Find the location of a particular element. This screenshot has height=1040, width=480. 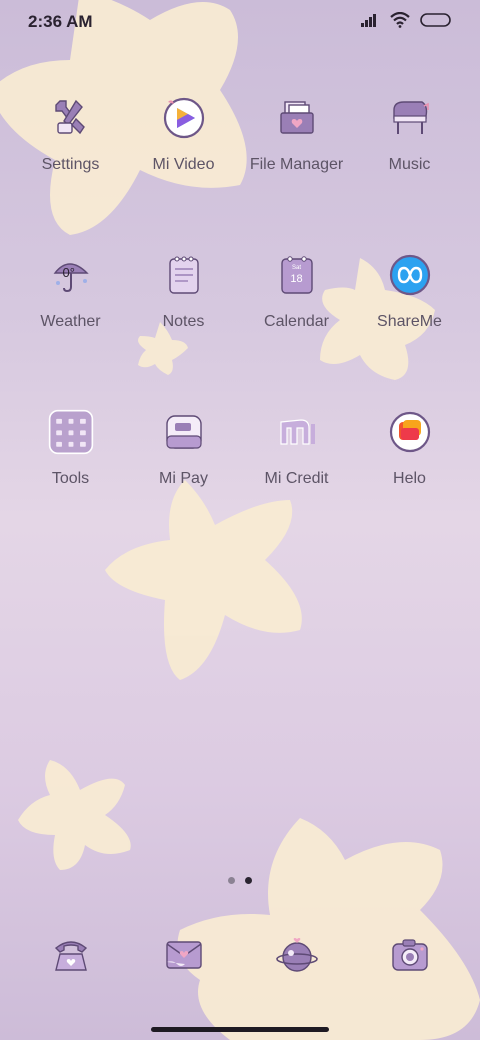

app-row: Tools Mi Pay Mi Credit Helo is located at coordinates (240, 448).